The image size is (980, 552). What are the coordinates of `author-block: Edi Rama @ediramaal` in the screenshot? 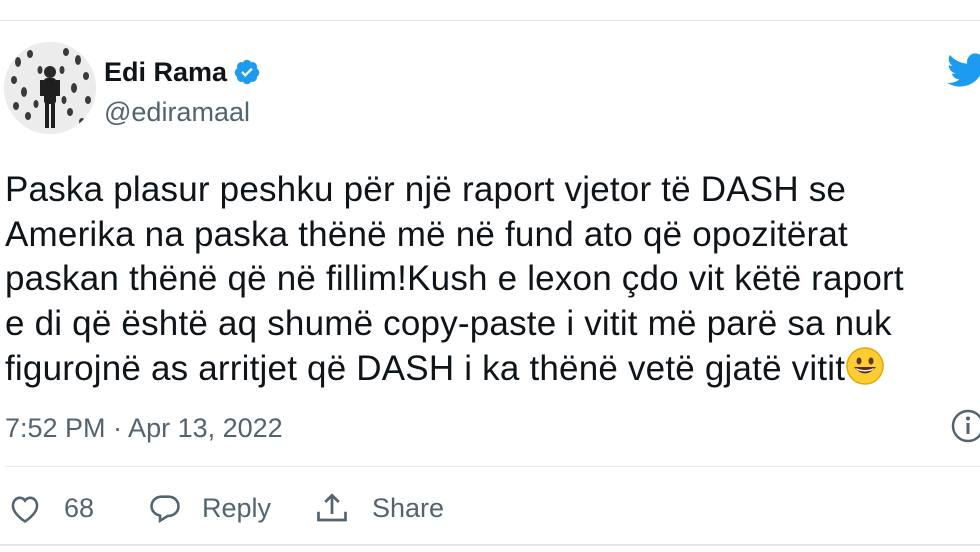 It's located at (182, 92).